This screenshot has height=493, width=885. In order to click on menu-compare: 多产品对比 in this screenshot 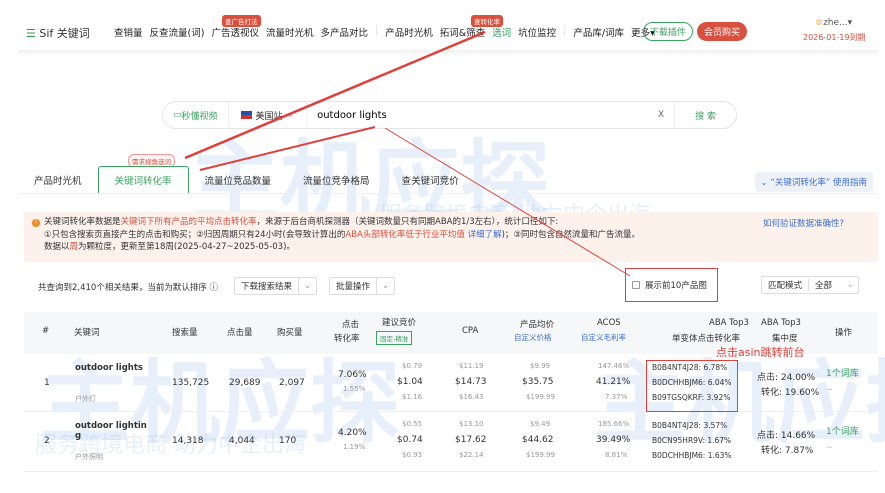, I will do `click(344, 32)`.